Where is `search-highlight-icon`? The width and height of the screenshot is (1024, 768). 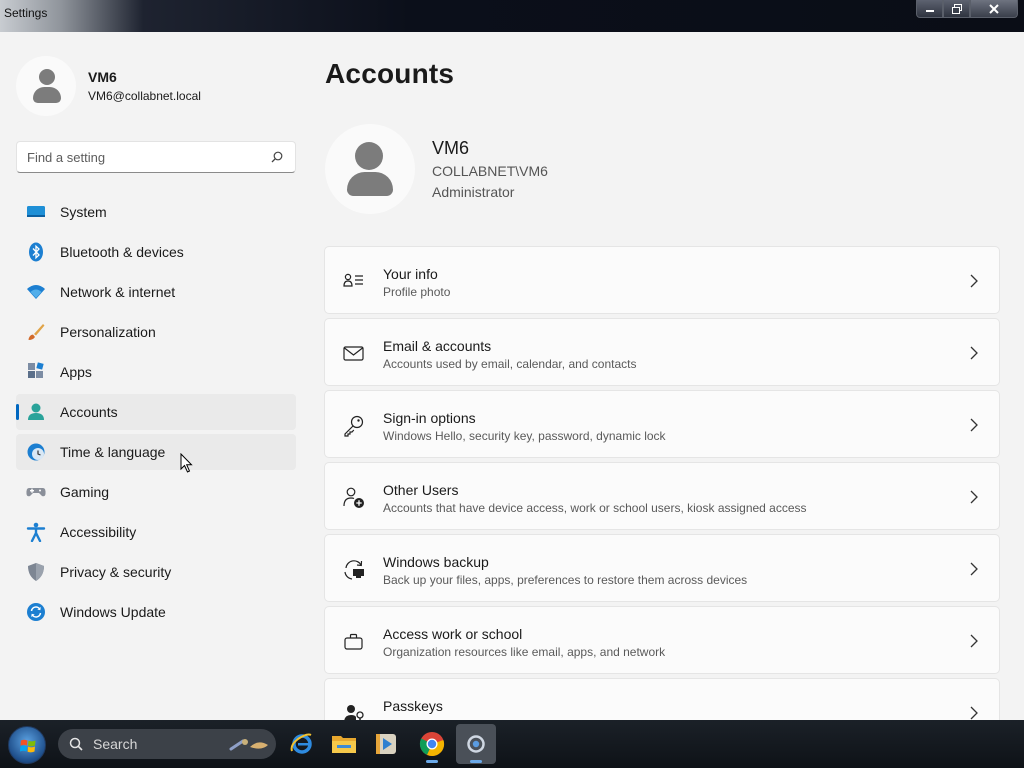 search-highlight-icon is located at coordinates (248, 745).